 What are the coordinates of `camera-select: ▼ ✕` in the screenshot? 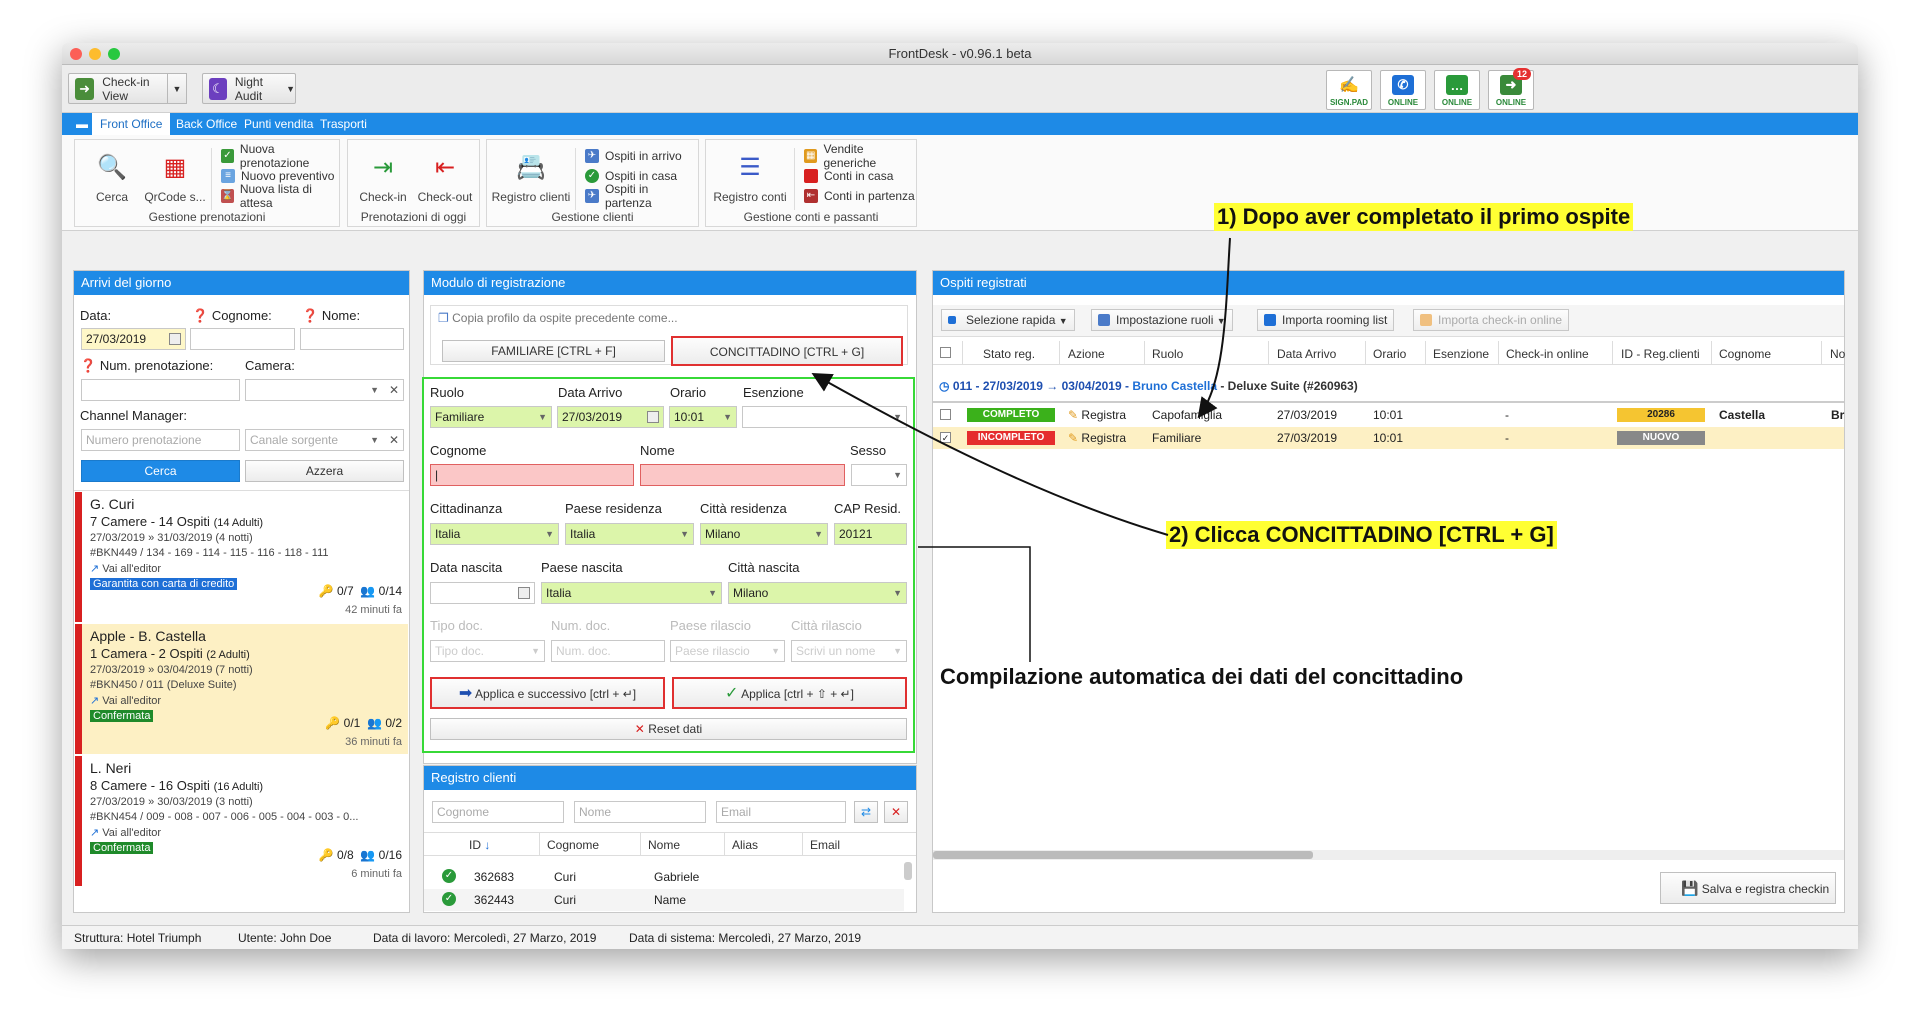 It's located at (324, 390).